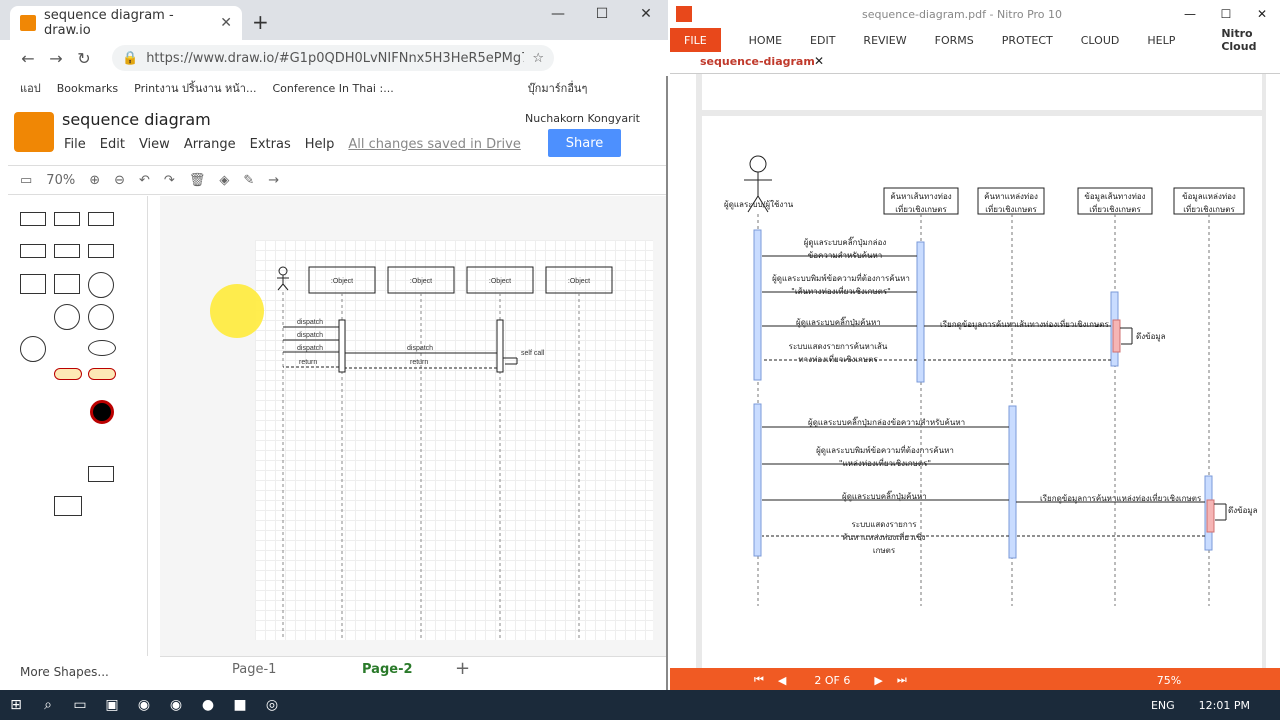 Image resolution: width=1280 pixels, height=720 pixels. What do you see at coordinates (320, 144) in the screenshot?
I see `menu-help: Help` at bounding box center [320, 144].